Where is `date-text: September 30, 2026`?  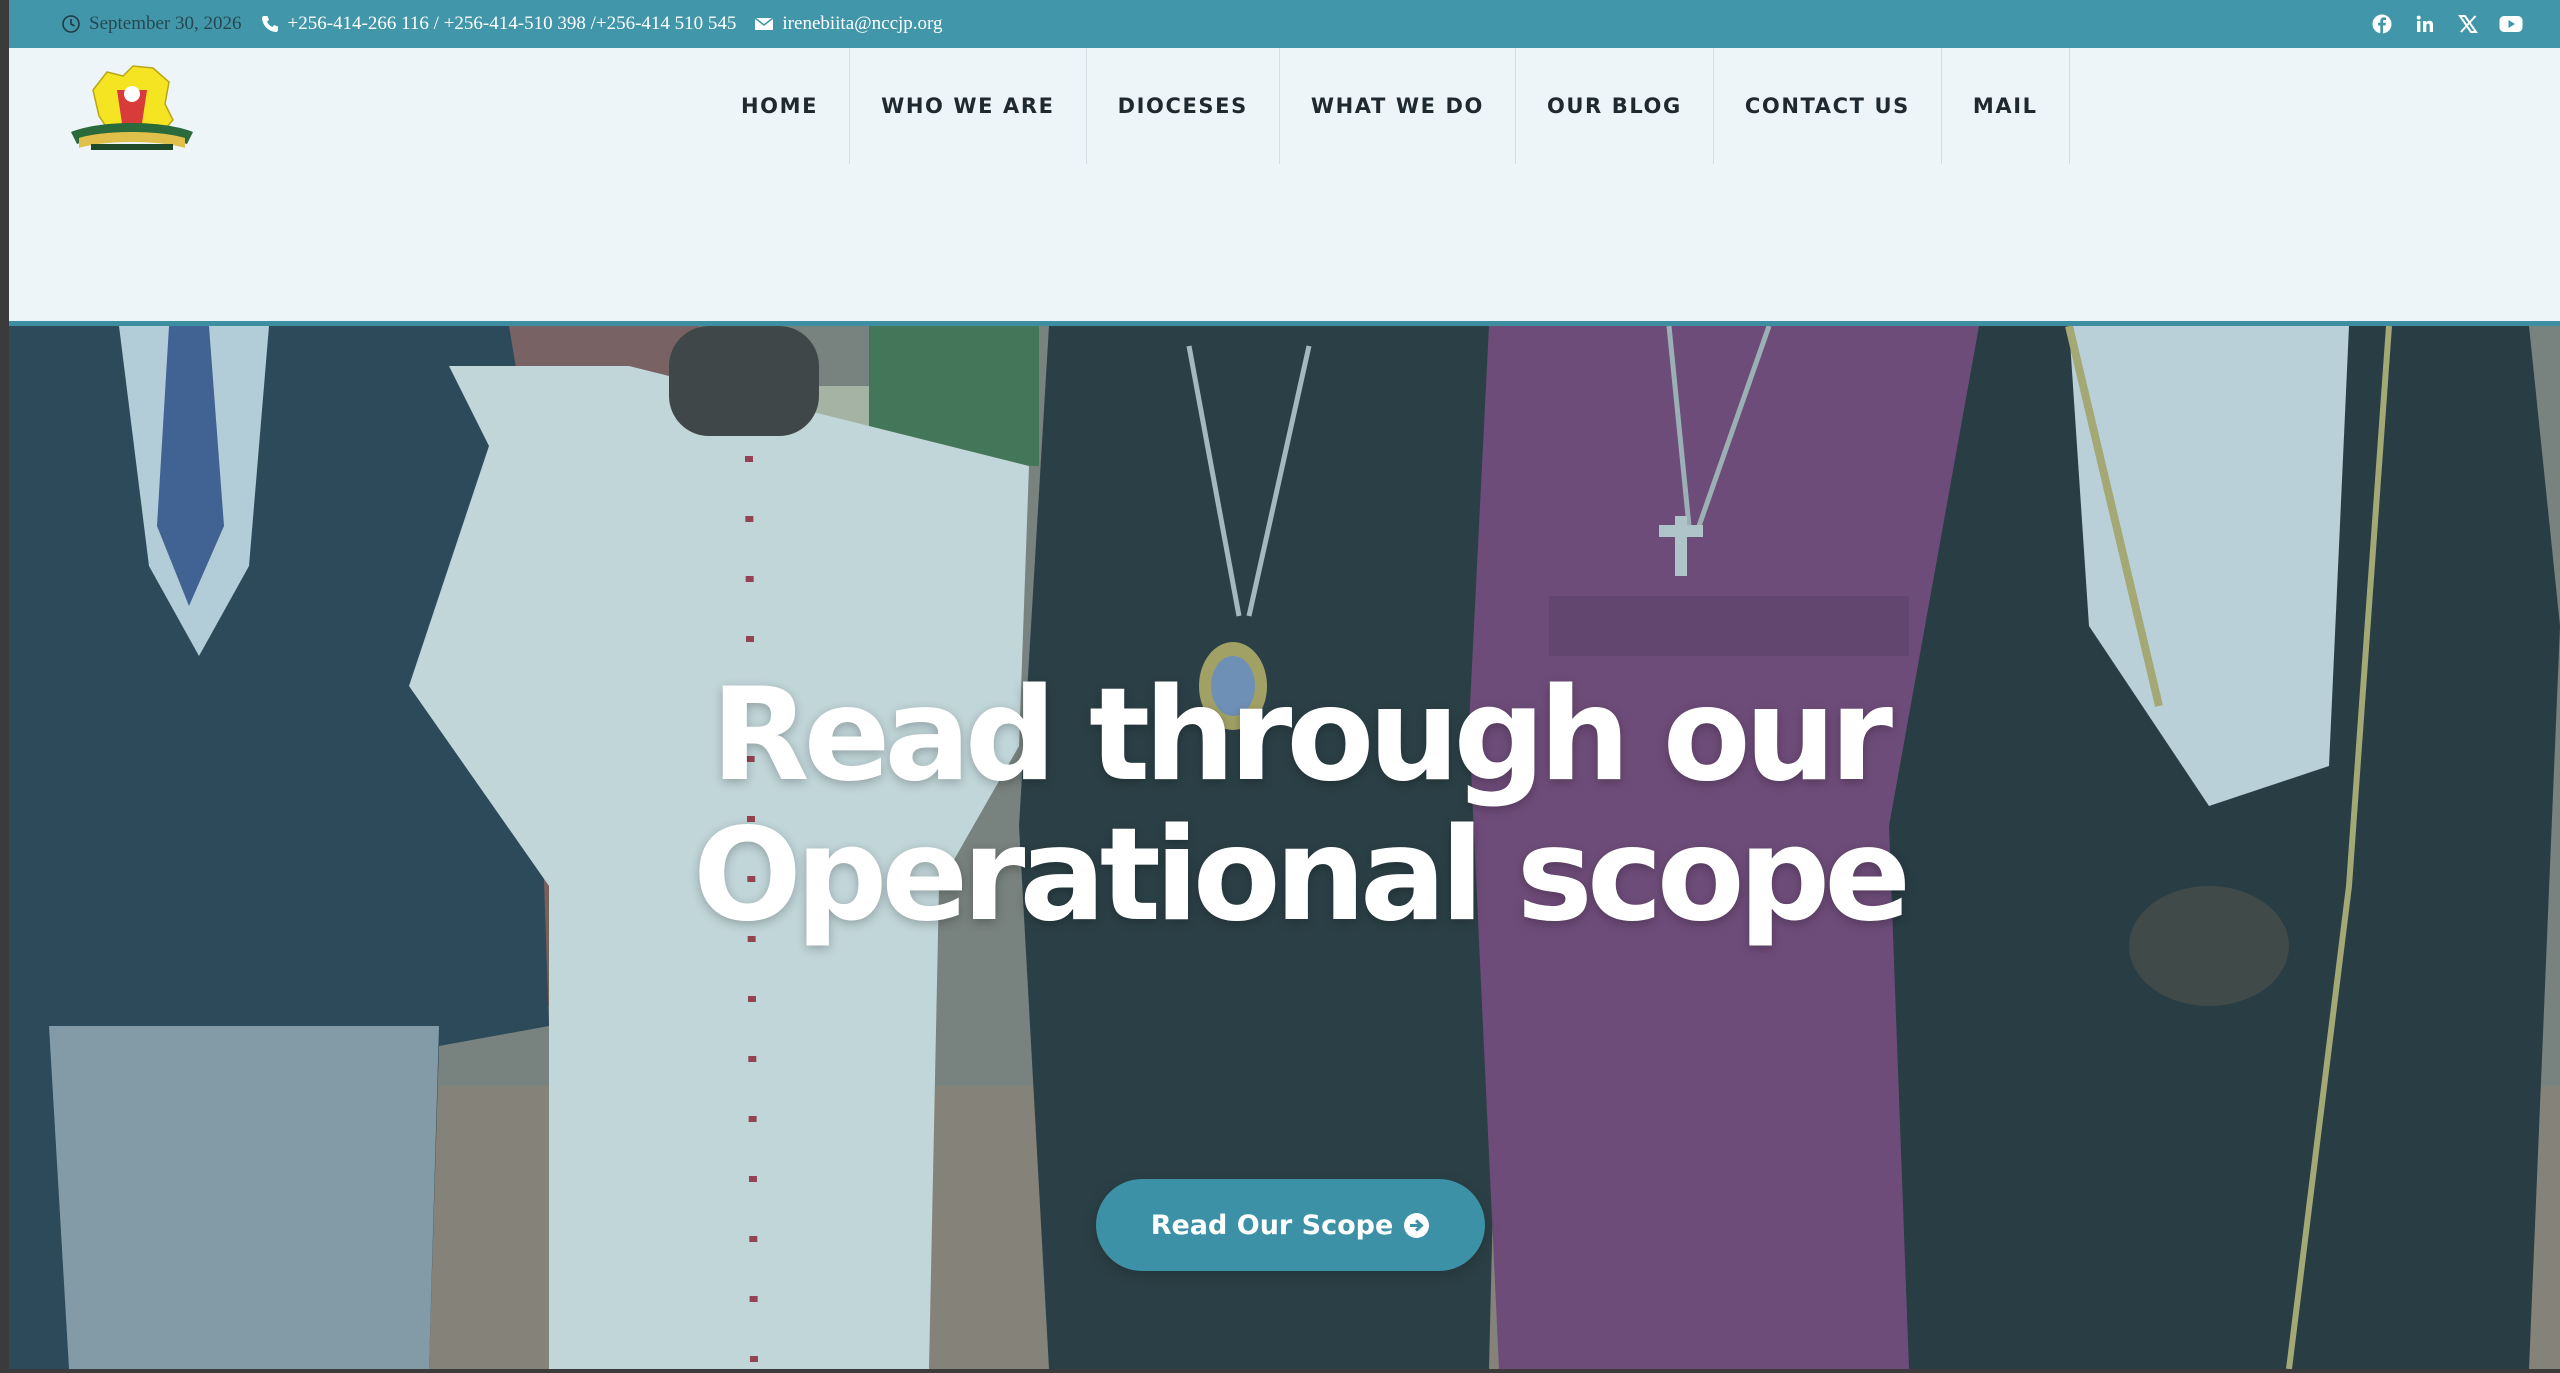 date-text: September 30, 2026 is located at coordinates (165, 23).